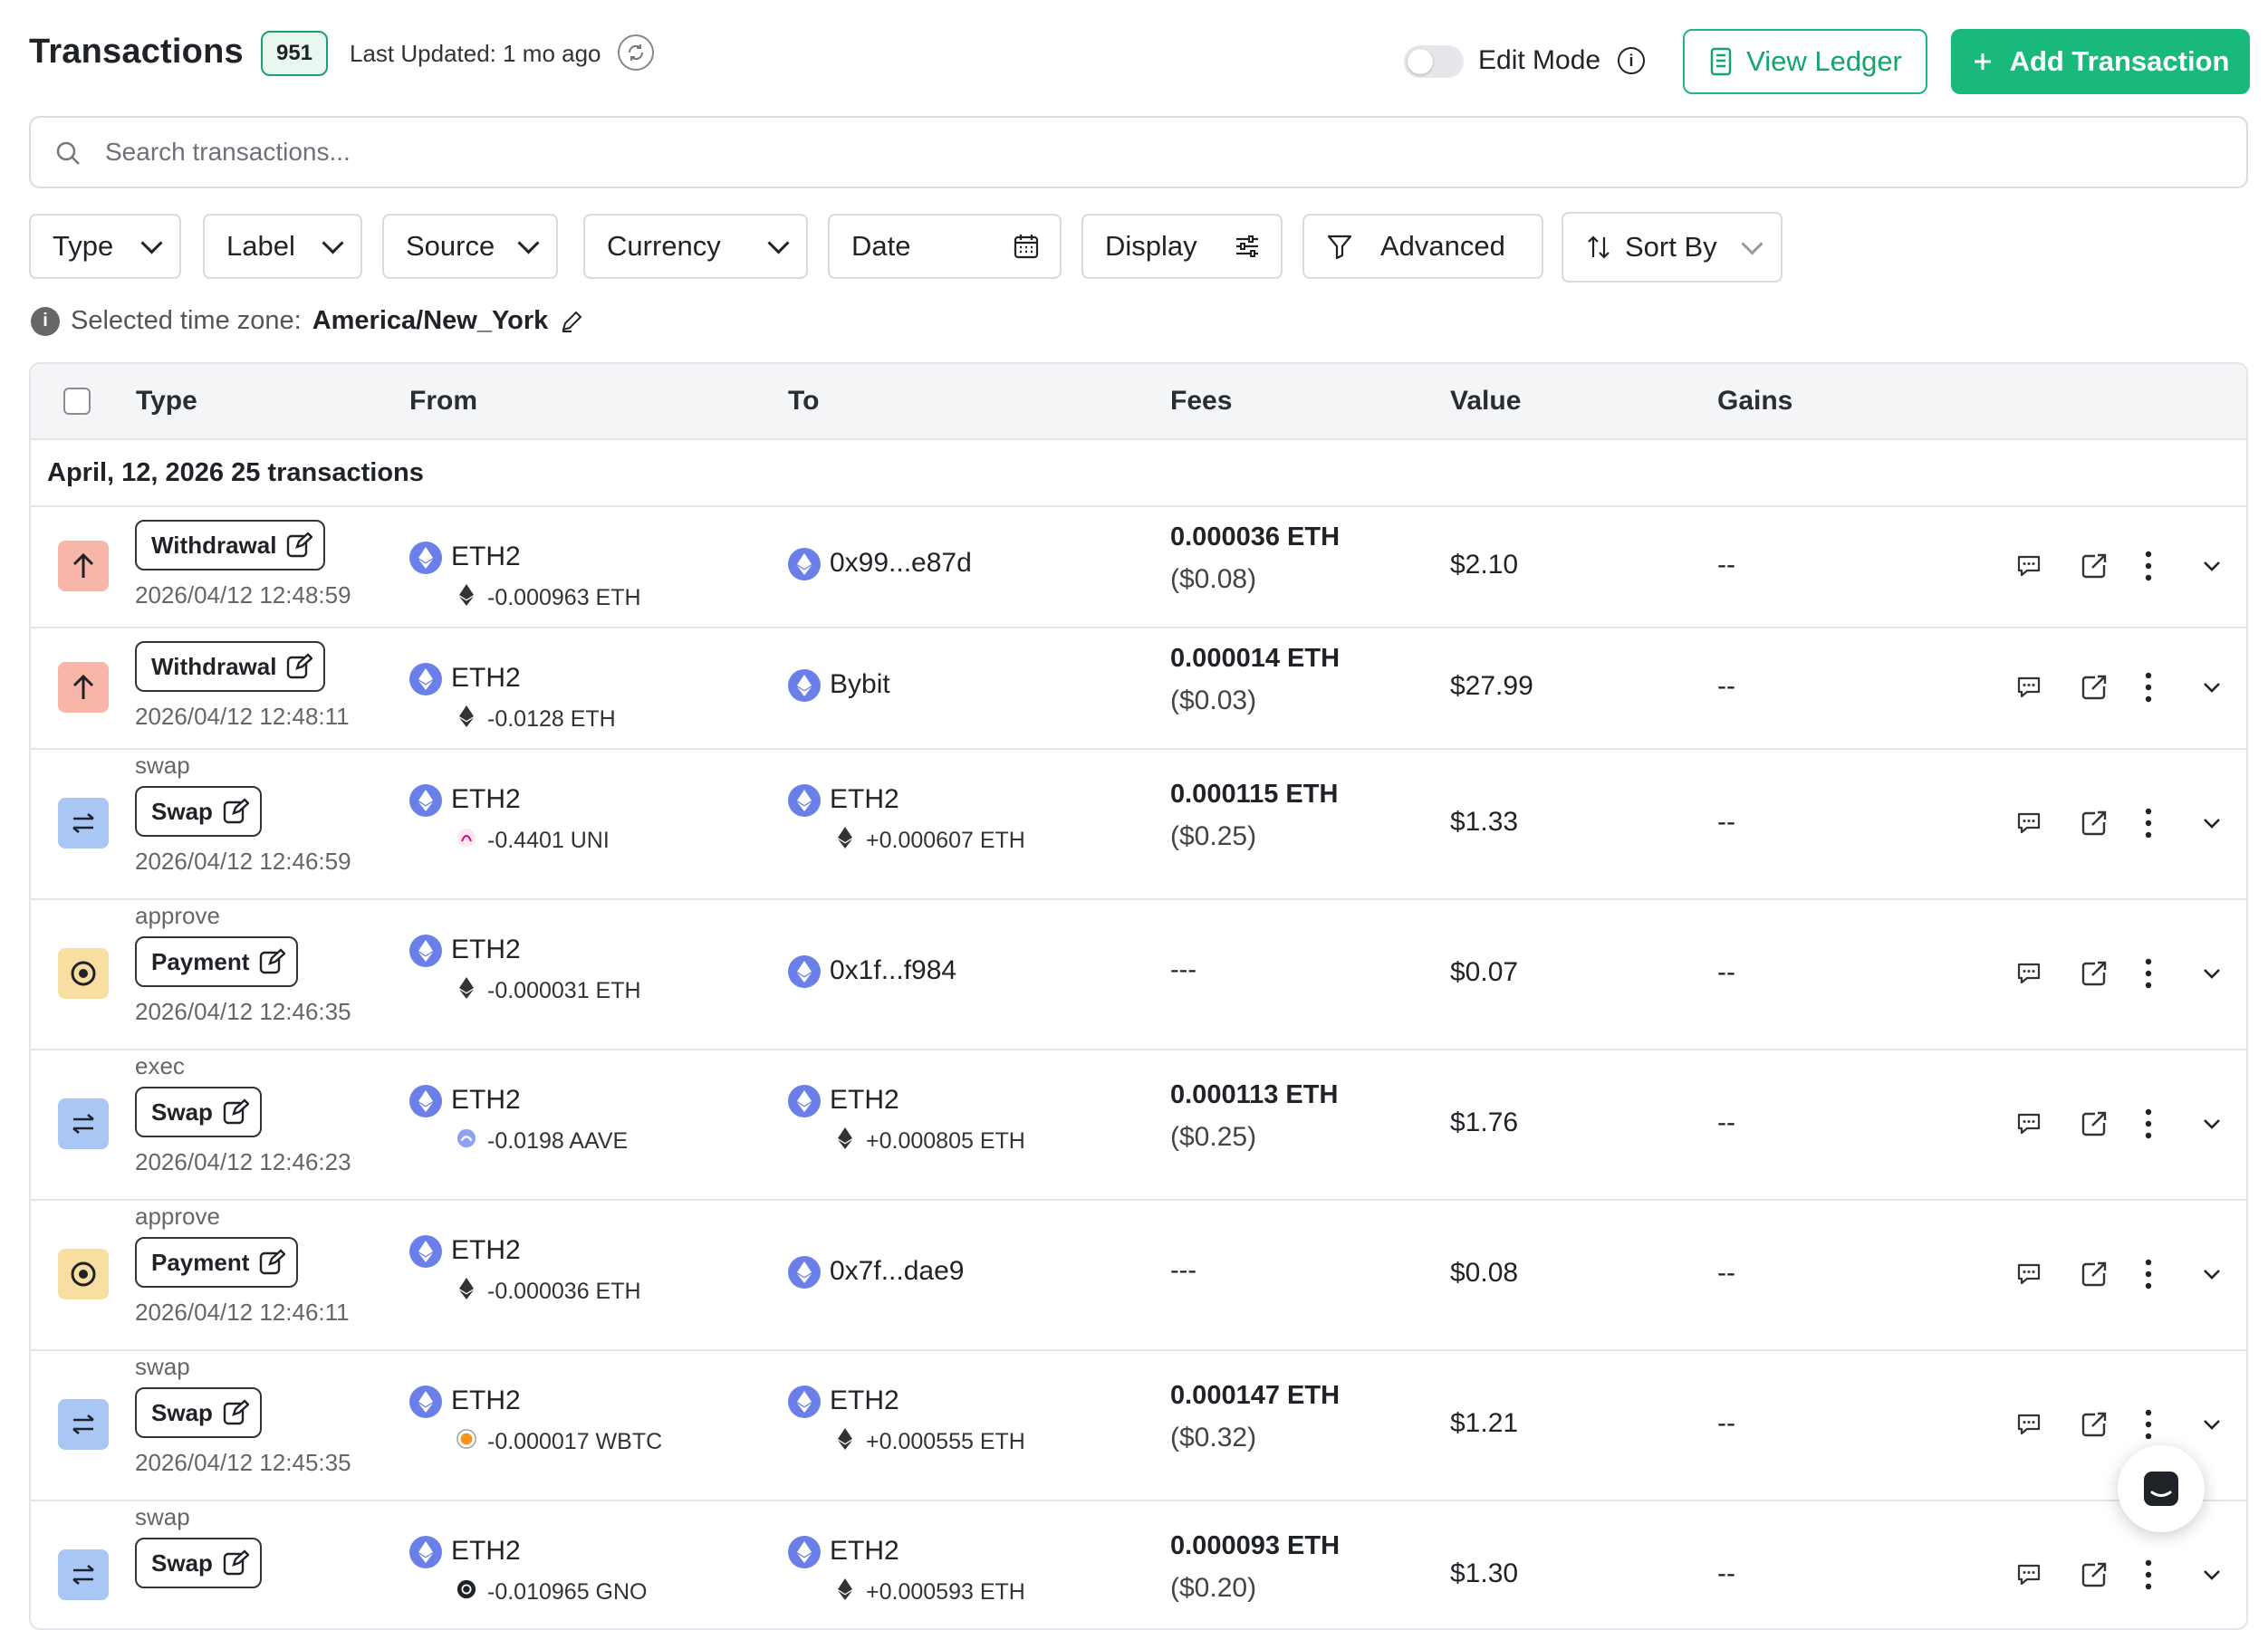 The width and height of the screenshot is (2268, 1630). What do you see at coordinates (695, 246) in the screenshot?
I see `filter-currency: Currency` at bounding box center [695, 246].